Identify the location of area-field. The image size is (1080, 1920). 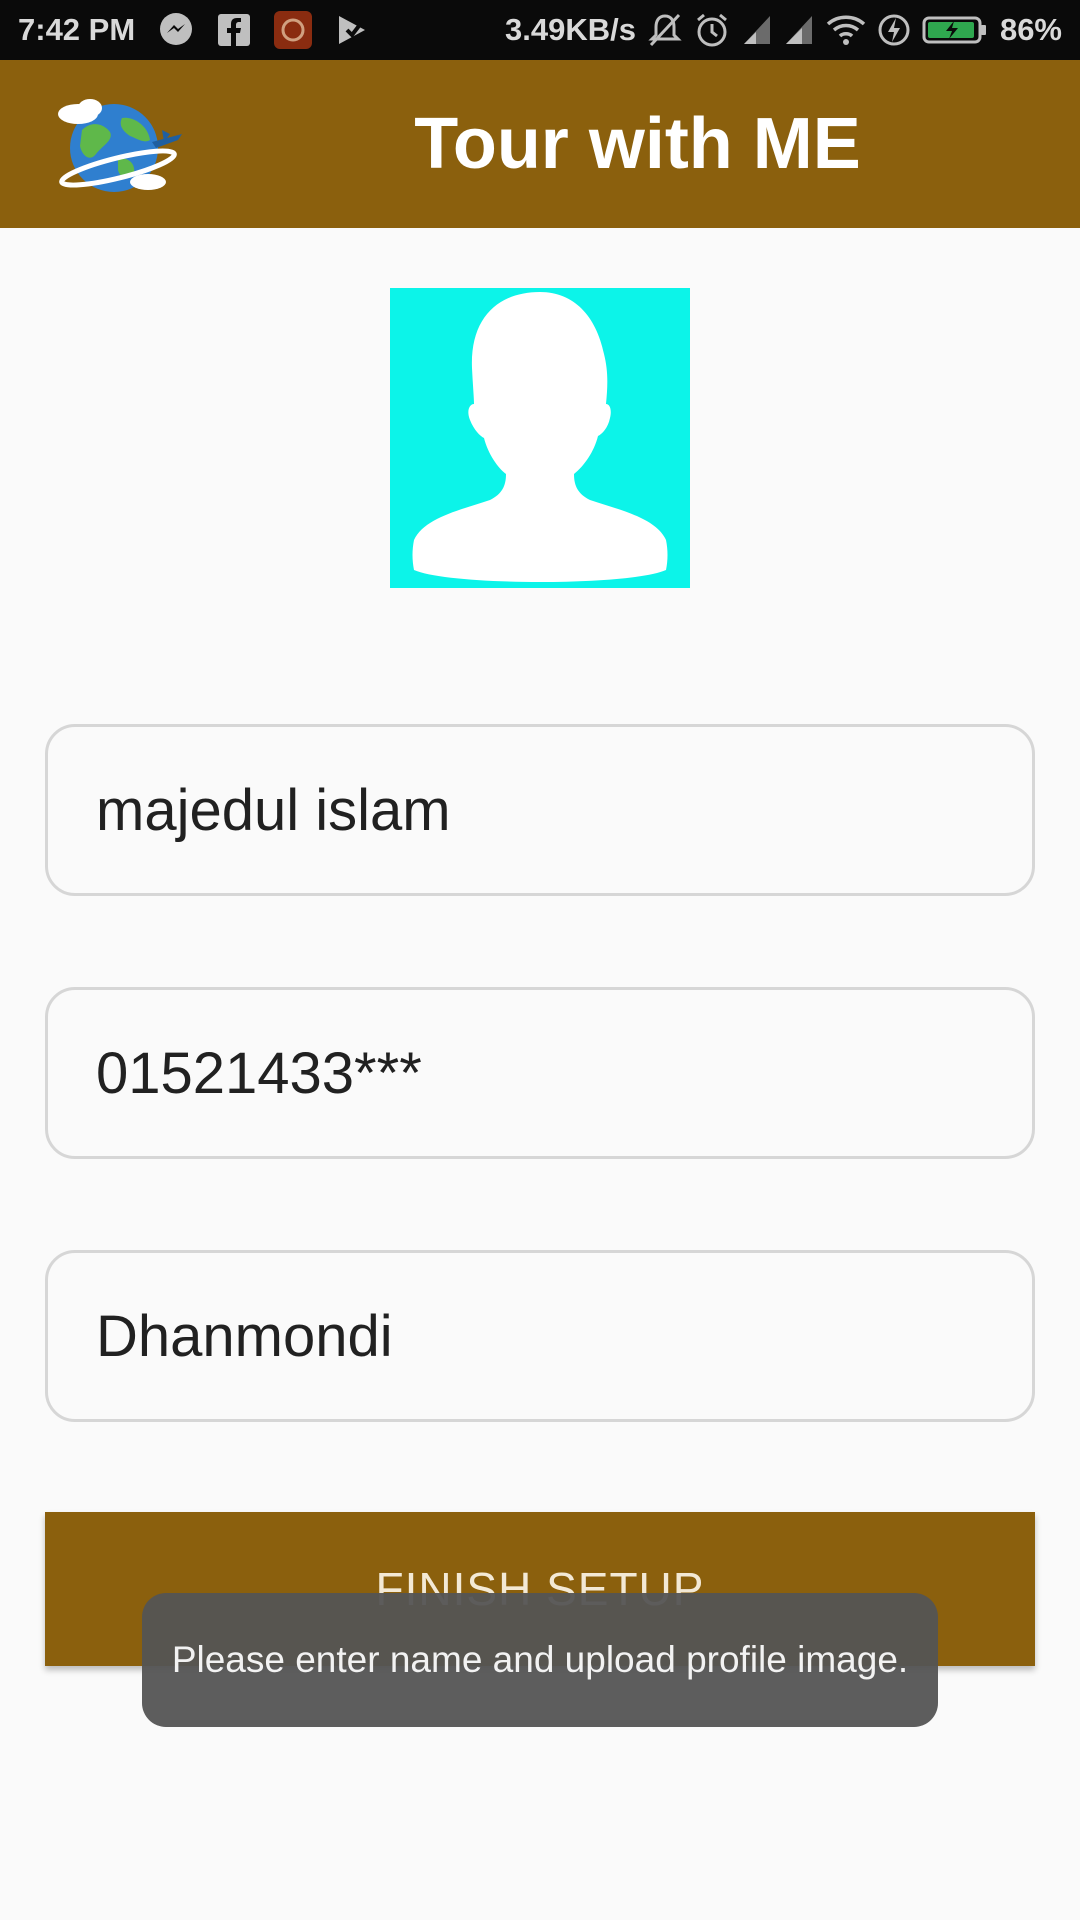
(540, 1336).